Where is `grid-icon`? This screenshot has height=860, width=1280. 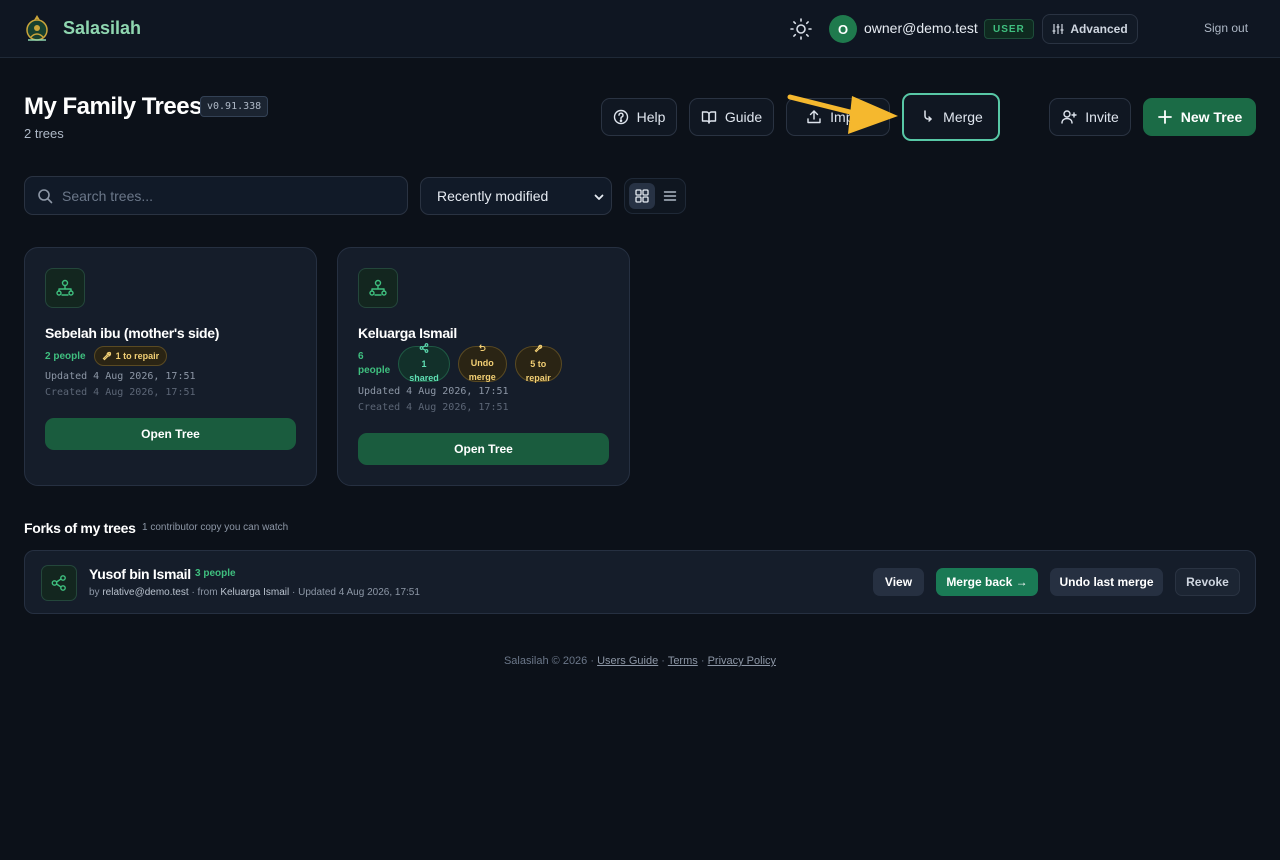 grid-icon is located at coordinates (642, 196).